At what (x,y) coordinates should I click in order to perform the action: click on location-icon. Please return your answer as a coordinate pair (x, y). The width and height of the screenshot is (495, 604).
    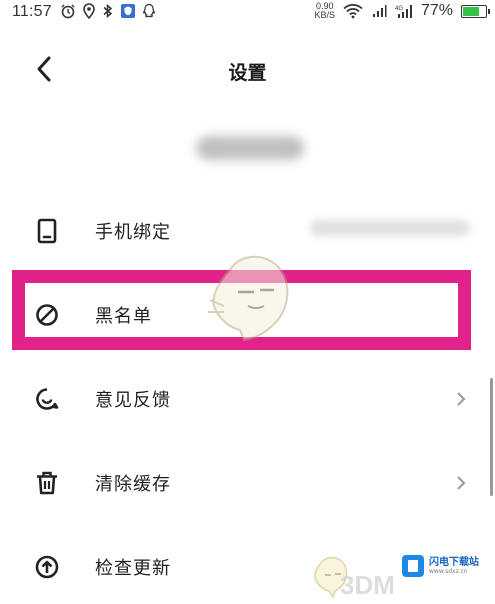
    Looking at the image, I should click on (89, 11).